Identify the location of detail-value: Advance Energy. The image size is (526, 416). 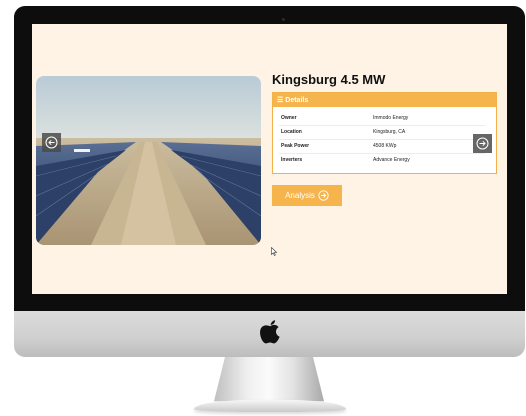
(391, 160).